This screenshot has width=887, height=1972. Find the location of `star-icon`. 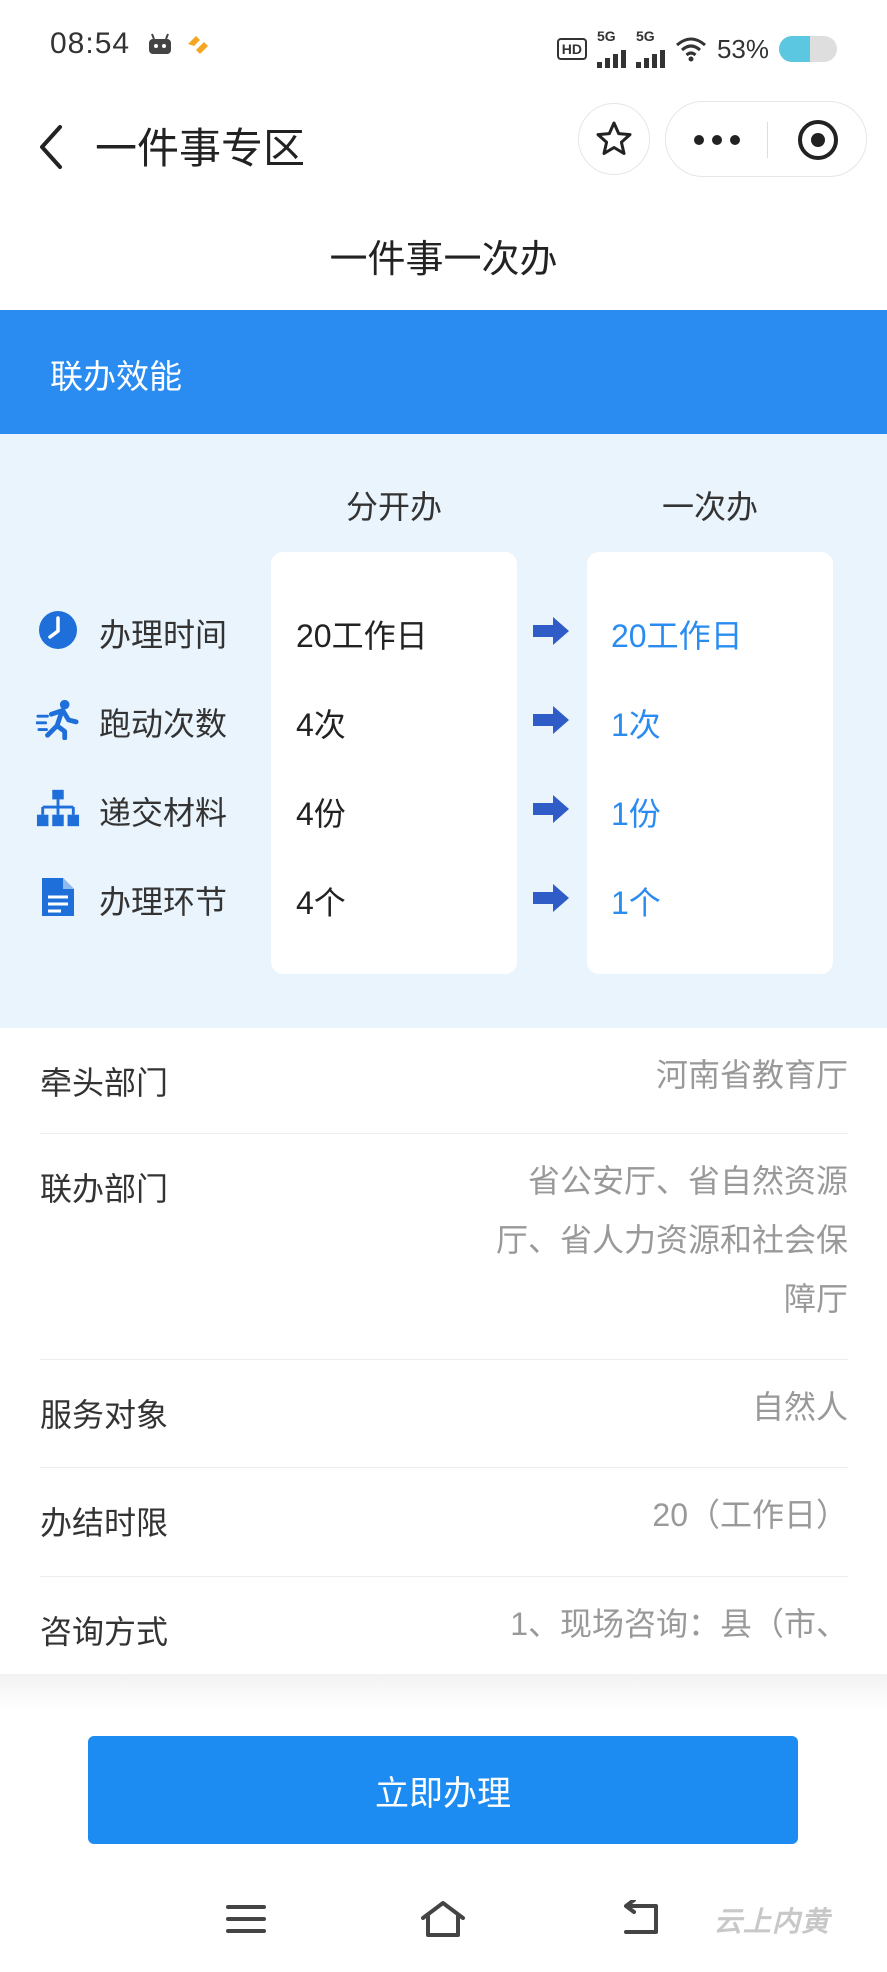

star-icon is located at coordinates (614, 138).